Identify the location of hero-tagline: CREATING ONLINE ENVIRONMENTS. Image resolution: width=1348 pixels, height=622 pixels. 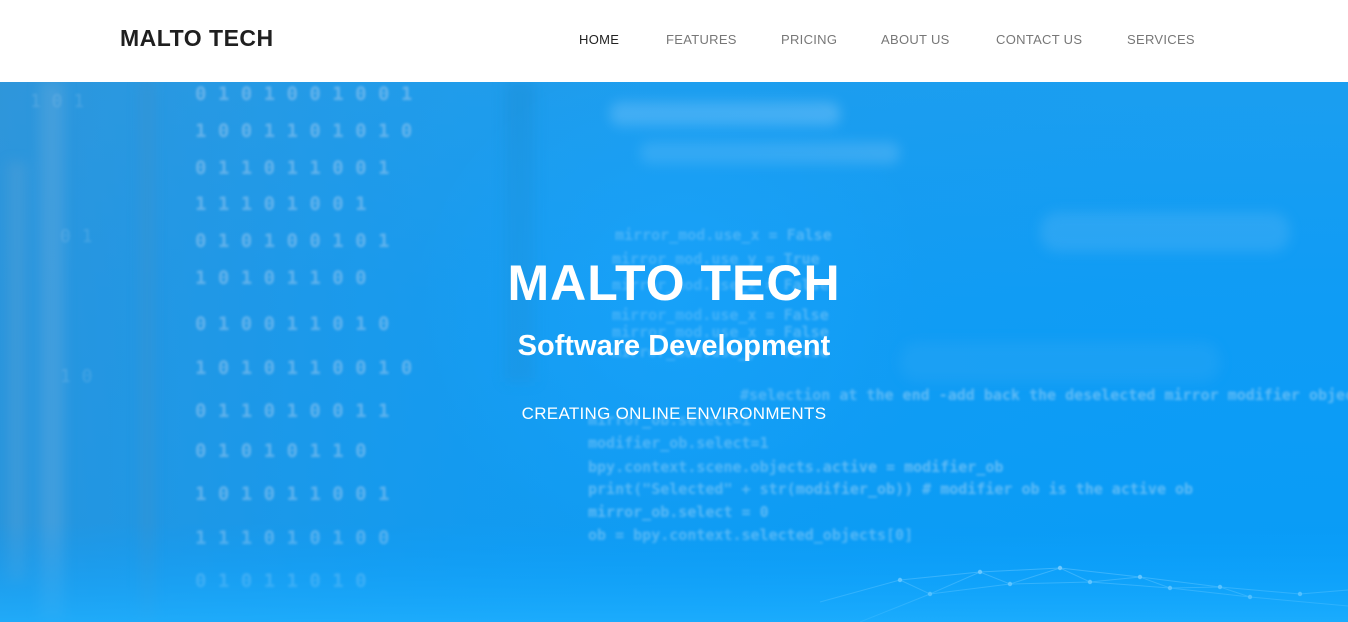
(674, 413).